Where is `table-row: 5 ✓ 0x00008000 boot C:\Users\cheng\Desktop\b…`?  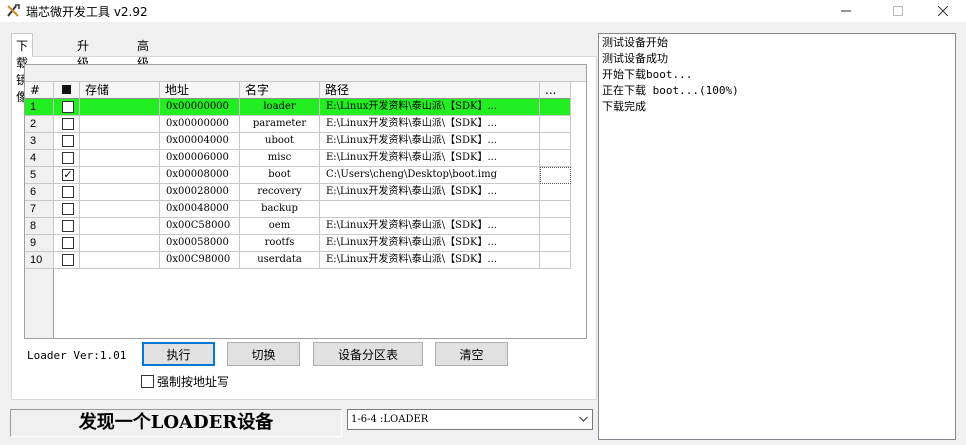 table-row: 5 ✓ 0x00008000 boot C:\Users\cheng\Desktop\b… is located at coordinates (298, 175).